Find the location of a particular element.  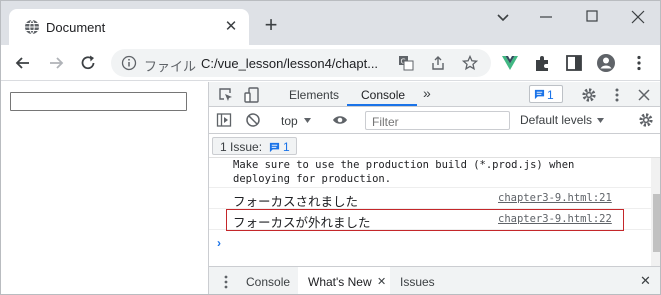

tab-title: Document is located at coordinates (76, 27).